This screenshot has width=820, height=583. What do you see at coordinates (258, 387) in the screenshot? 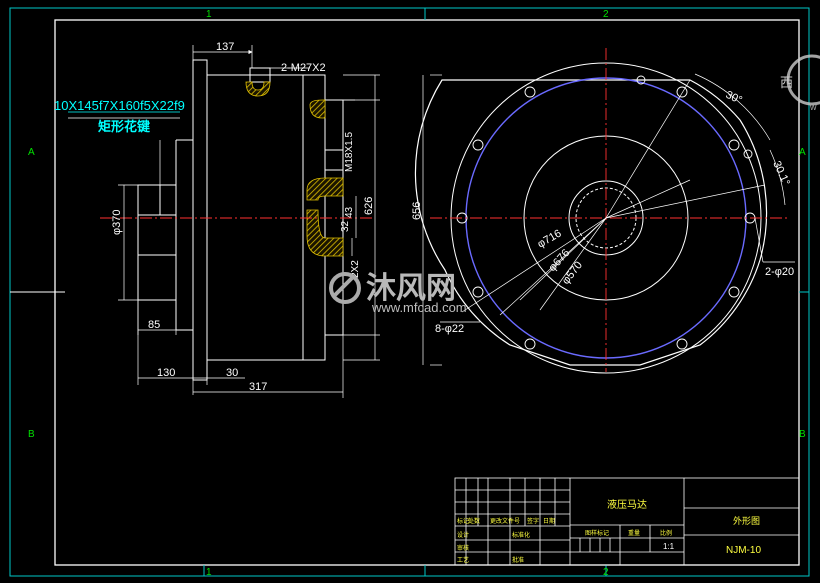
I see `dim-317: 317` at bounding box center [258, 387].